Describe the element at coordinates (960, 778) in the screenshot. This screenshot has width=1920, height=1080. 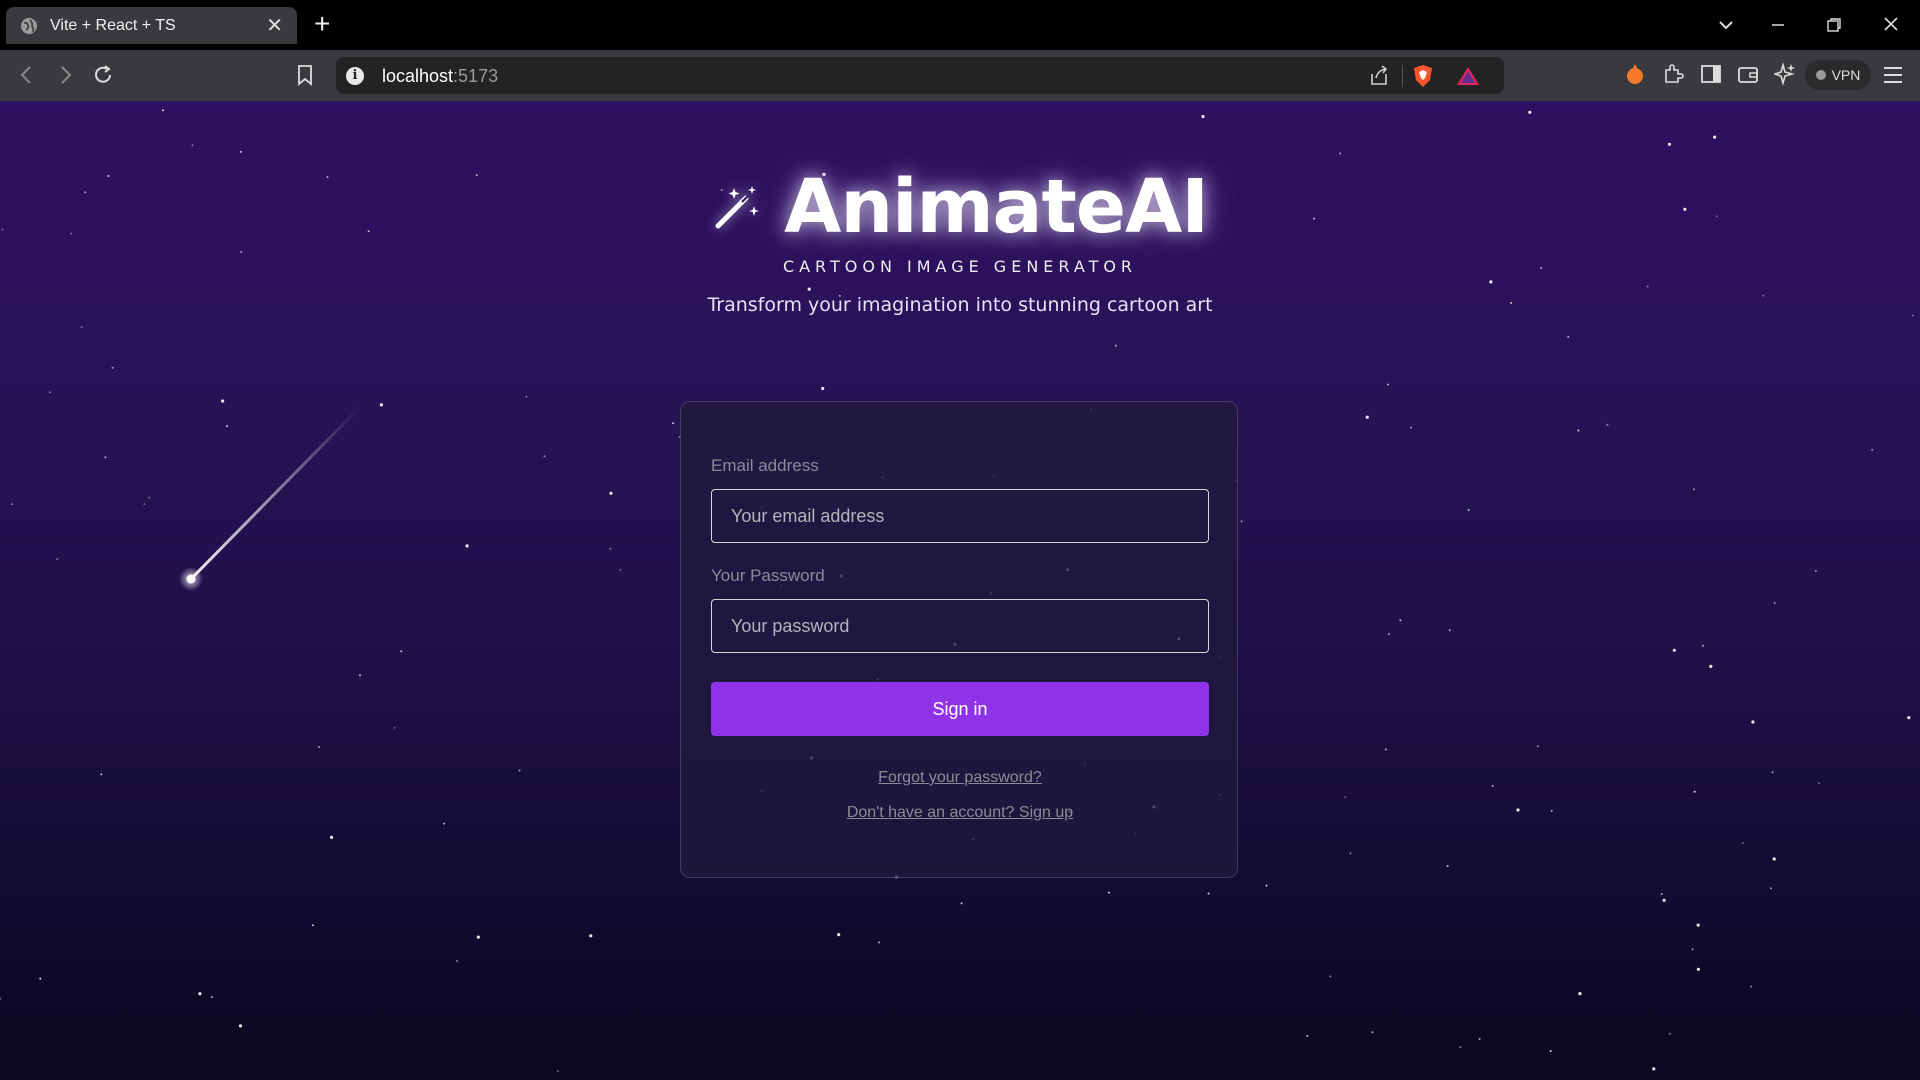
I see `forgot-password-link: Forgot your password?` at that location.